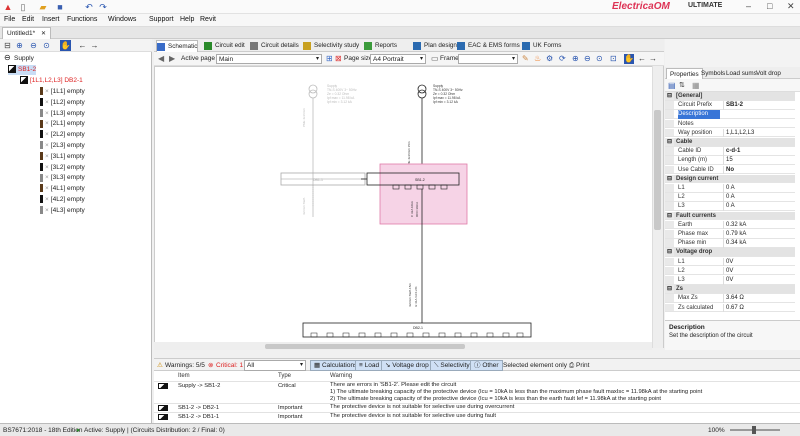  I want to click on redo-icon: ↷, so click(103, 7).